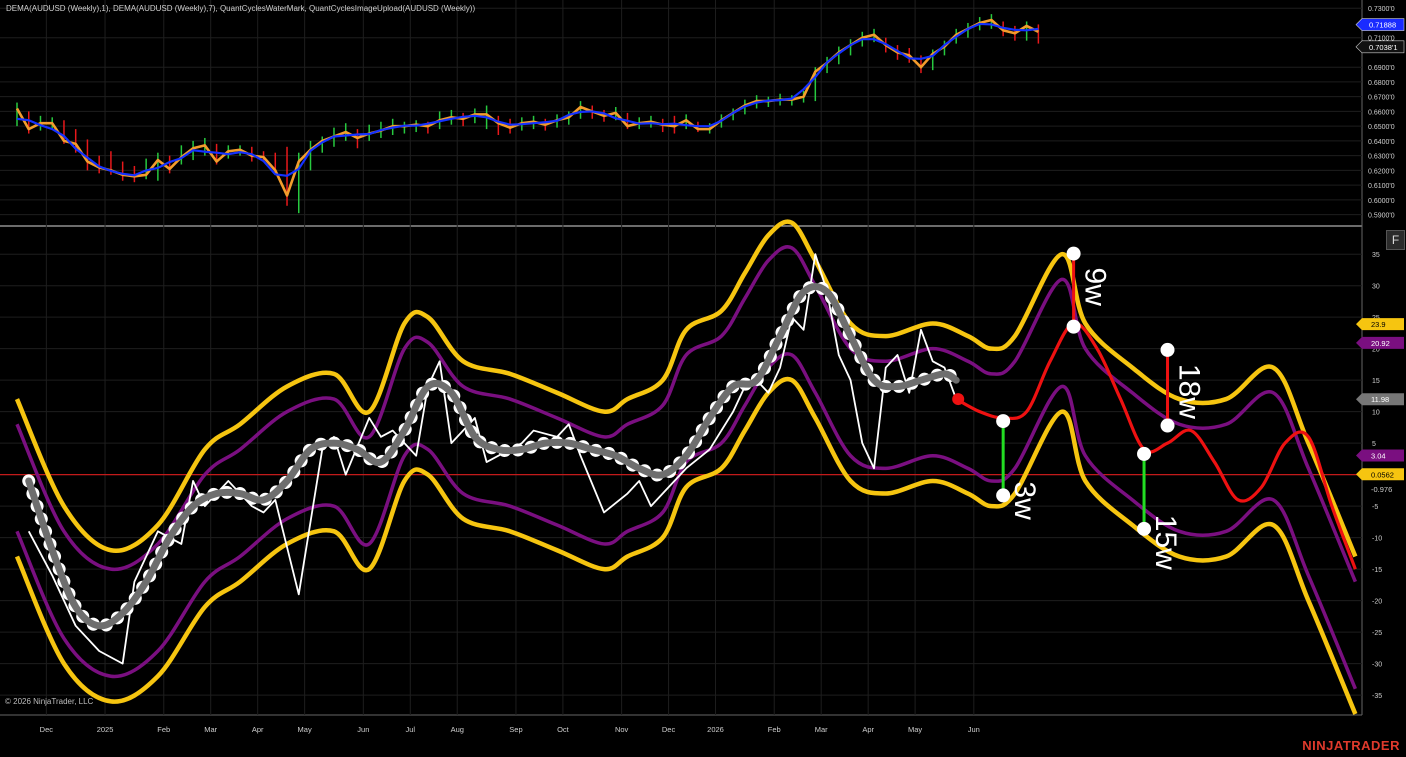 This screenshot has width=1406, height=757. I want to click on time-axis-tick: Aug, so click(457, 729).